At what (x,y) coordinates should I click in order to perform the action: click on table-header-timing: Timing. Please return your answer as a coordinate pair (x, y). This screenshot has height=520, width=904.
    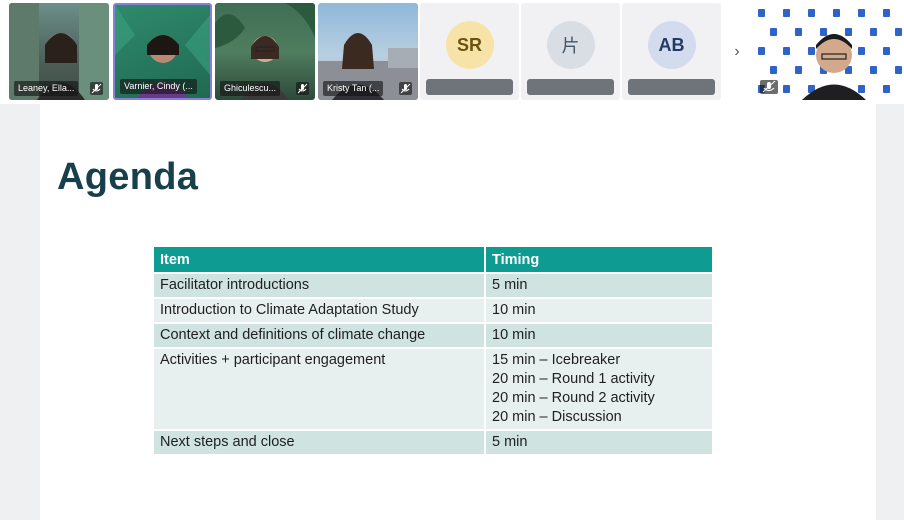
    Looking at the image, I should click on (598, 260).